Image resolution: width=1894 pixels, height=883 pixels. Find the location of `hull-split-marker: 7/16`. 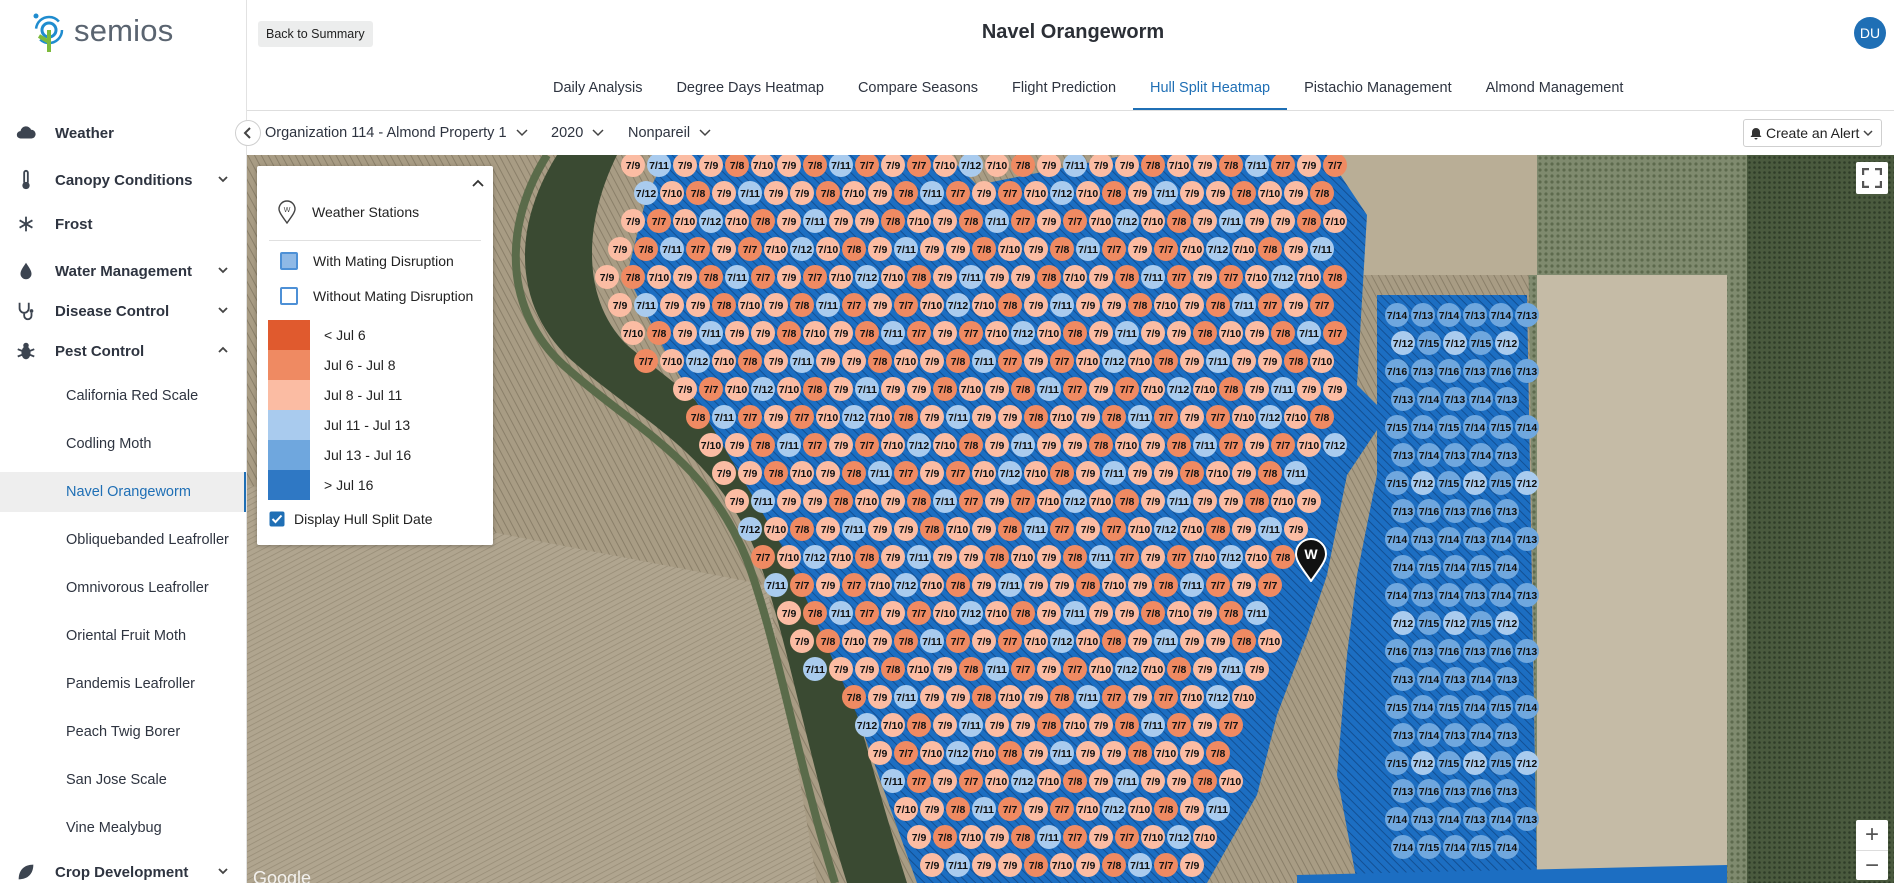

hull-split-marker: 7/16 is located at coordinates (1397, 371).